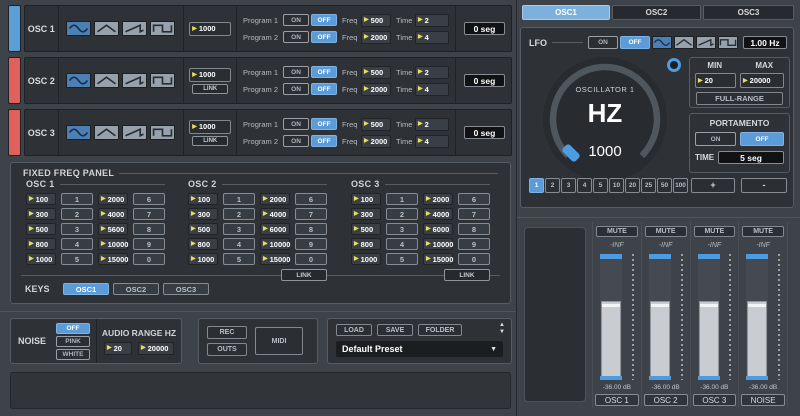 This screenshot has height=416, width=800. I want to click on keys-osc1-button: OSC1, so click(86, 289).